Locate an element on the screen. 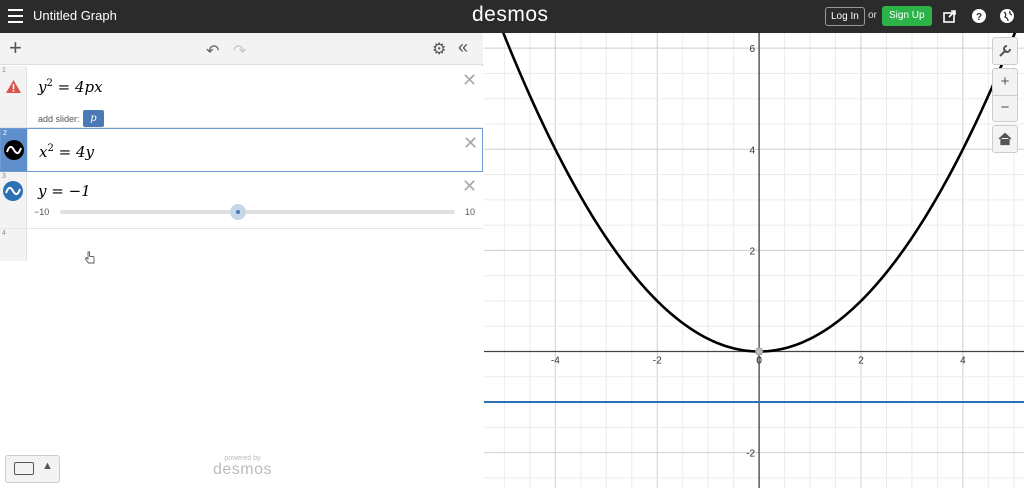  y-tick-label: 4 is located at coordinates (753, 150).